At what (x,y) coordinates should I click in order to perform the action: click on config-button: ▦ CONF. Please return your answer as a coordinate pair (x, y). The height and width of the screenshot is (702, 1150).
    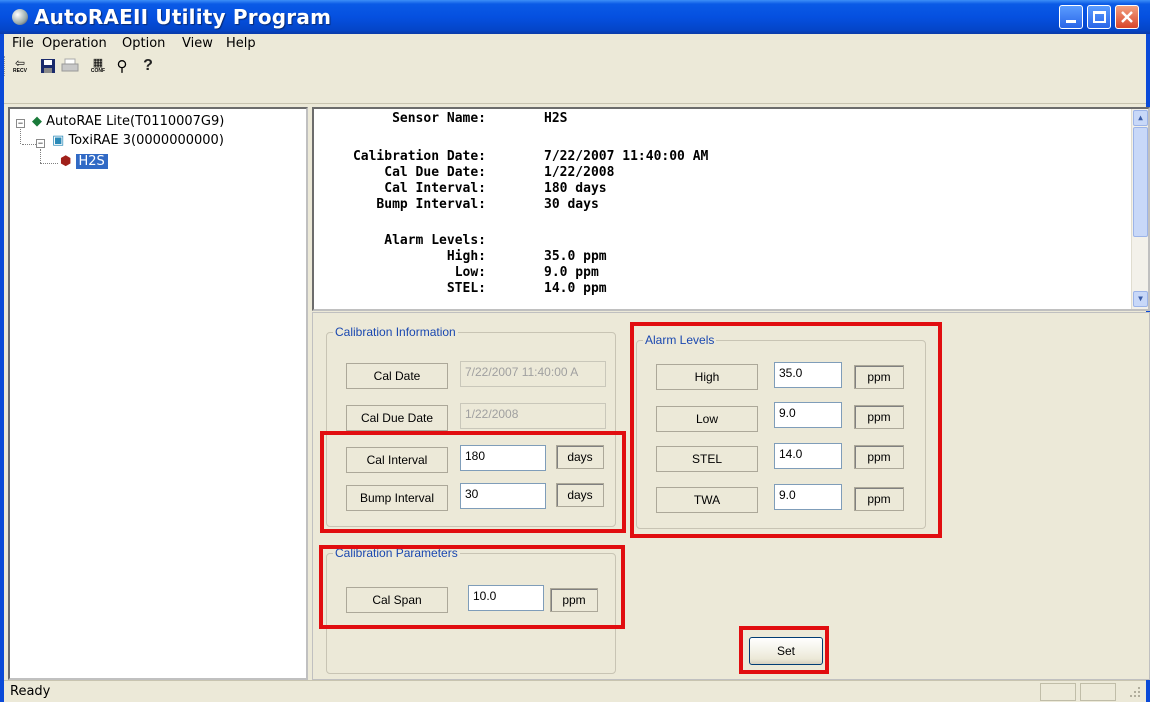
    Looking at the image, I should click on (98, 66).